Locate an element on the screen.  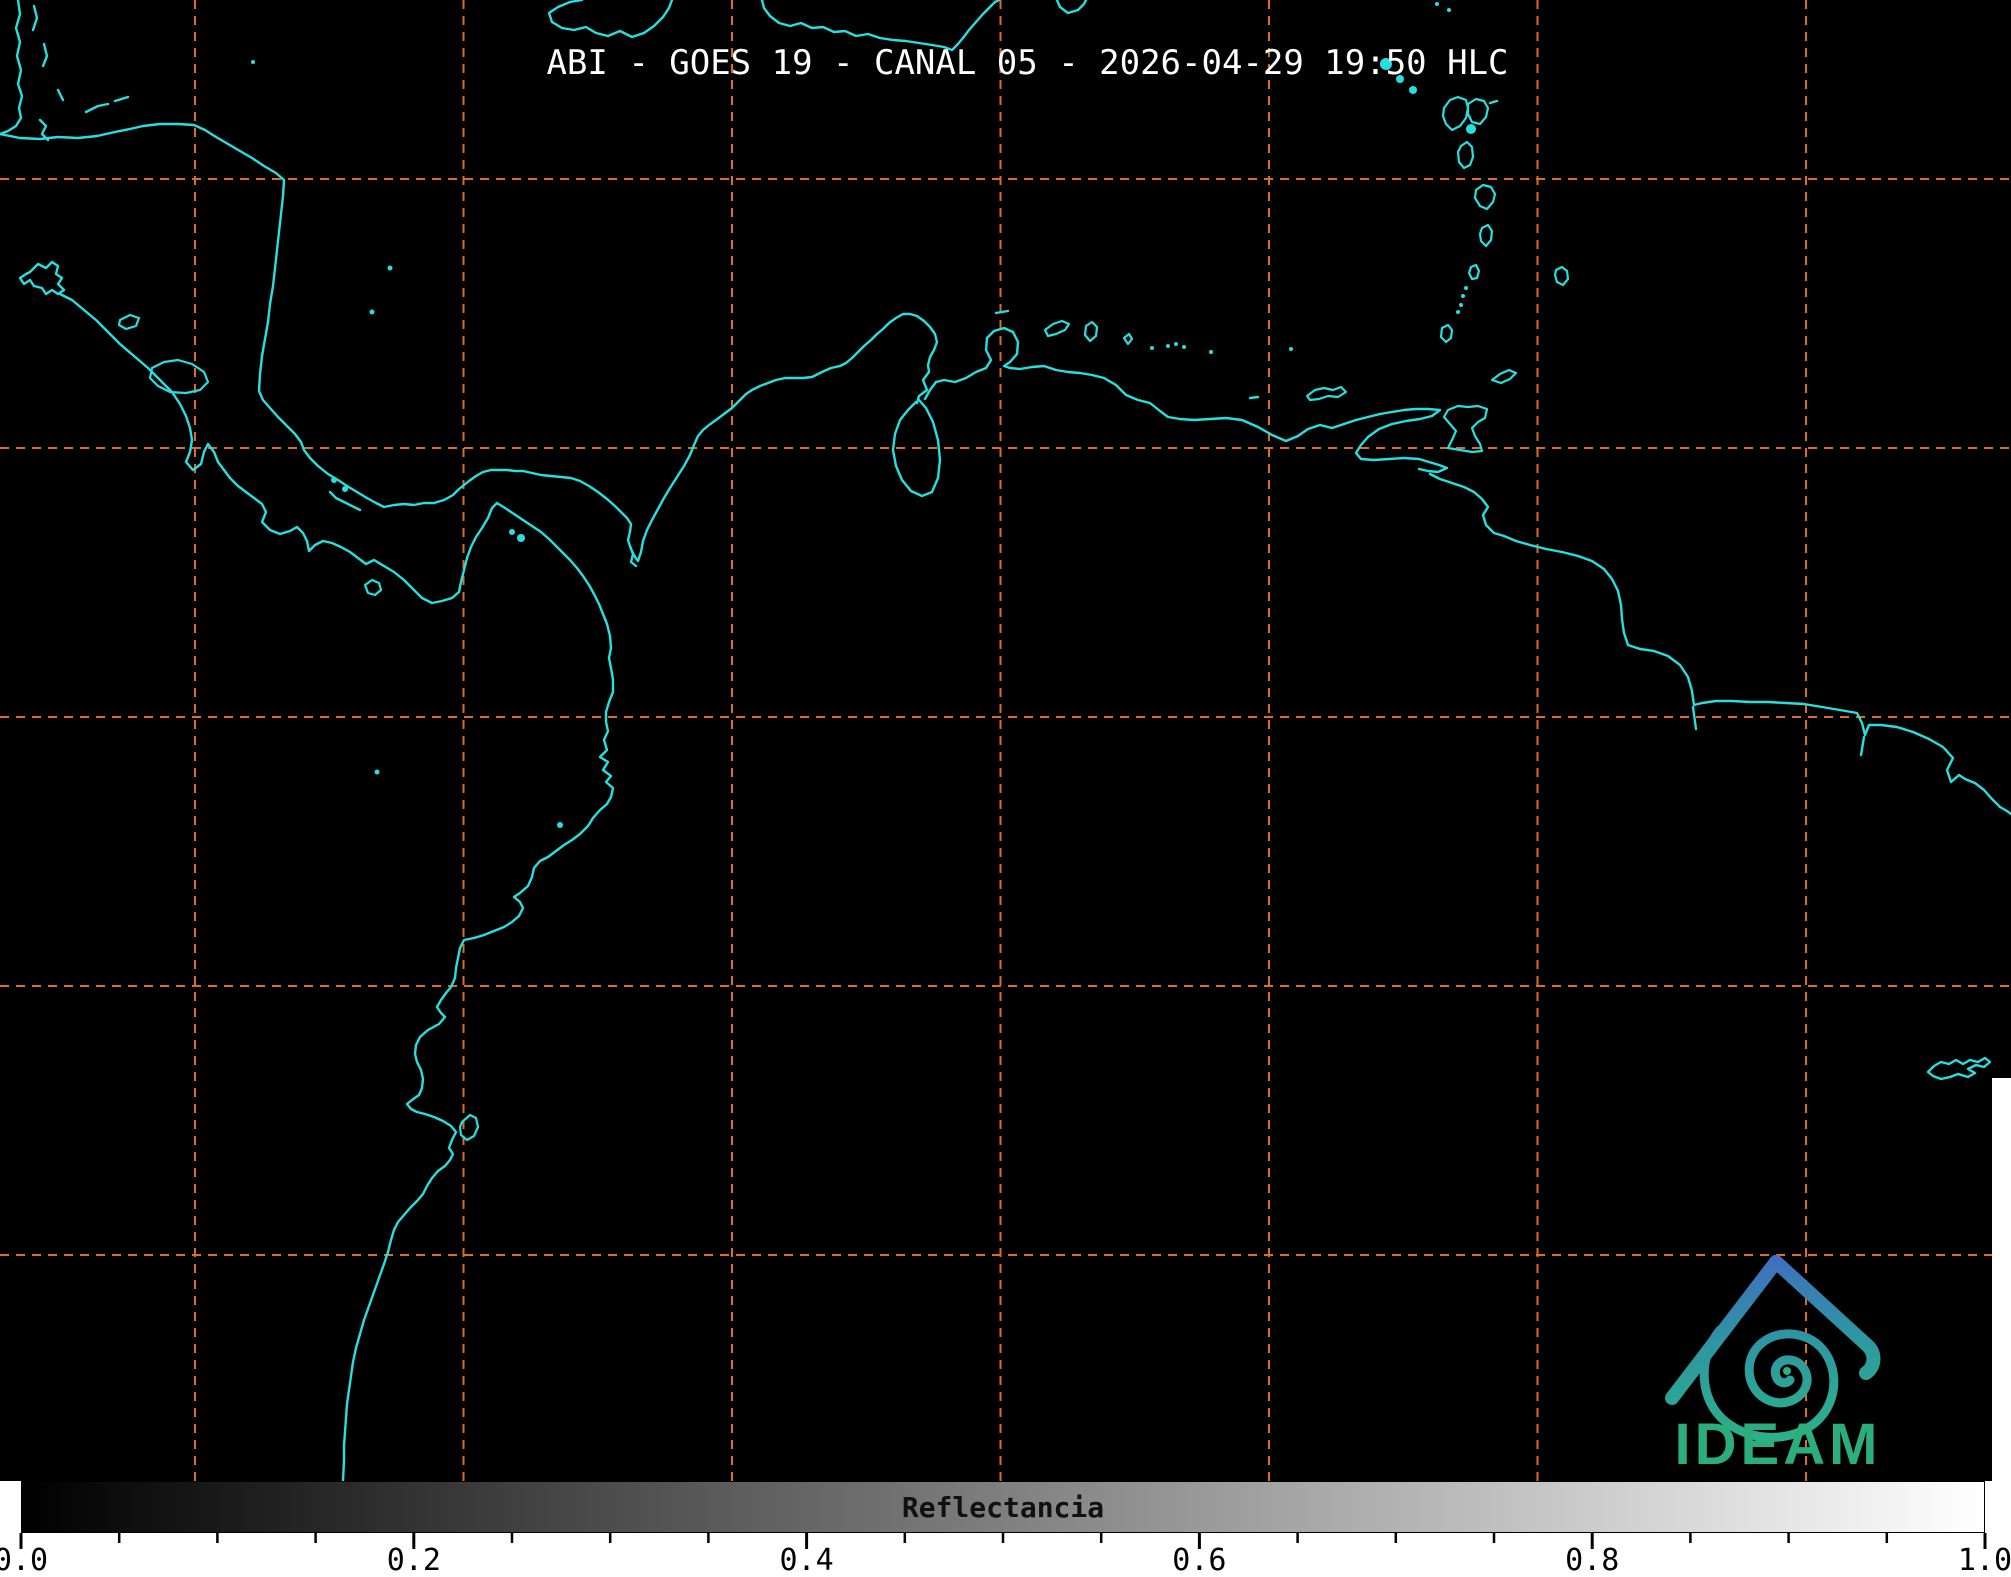
reflectance-colorbar: Reflectancia is located at coordinates (1003, 1507).